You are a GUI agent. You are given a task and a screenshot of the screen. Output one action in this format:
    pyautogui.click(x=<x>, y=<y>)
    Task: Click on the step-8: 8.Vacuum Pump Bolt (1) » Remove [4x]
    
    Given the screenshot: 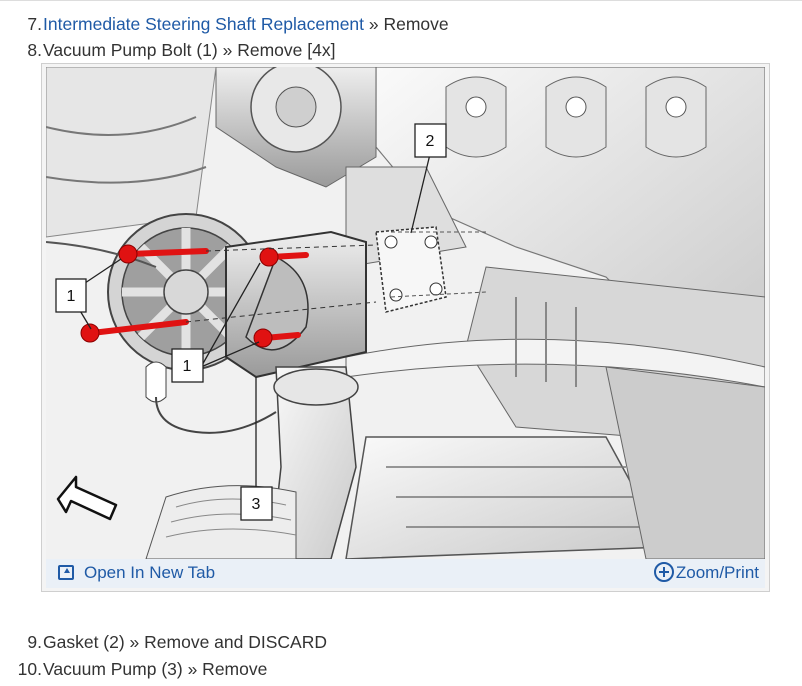 What is the action you would take?
    pyautogui.click(x=167, y=50)
    